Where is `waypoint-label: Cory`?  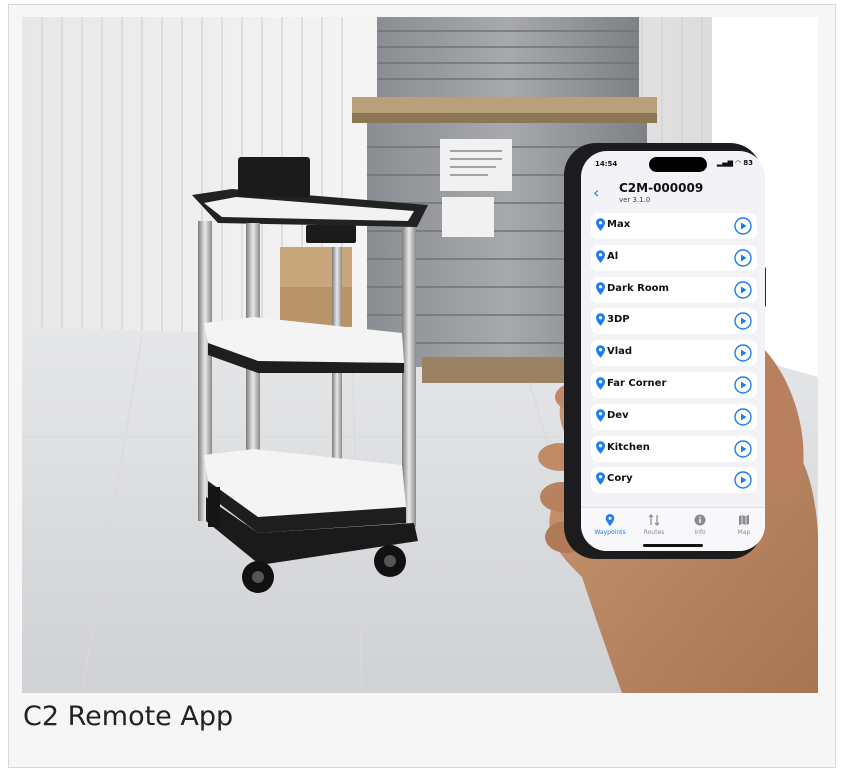 waypoint-label: Cory is located at coordinates (620, 479).